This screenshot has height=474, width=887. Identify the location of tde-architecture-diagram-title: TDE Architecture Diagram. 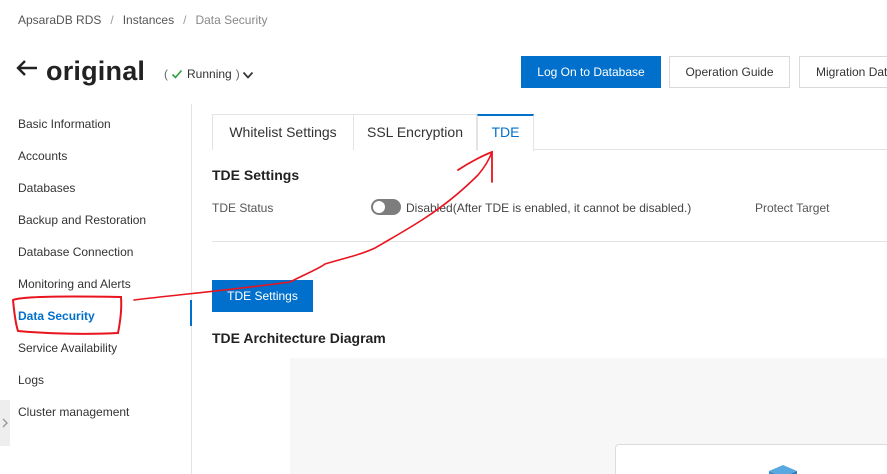
(299, 338).